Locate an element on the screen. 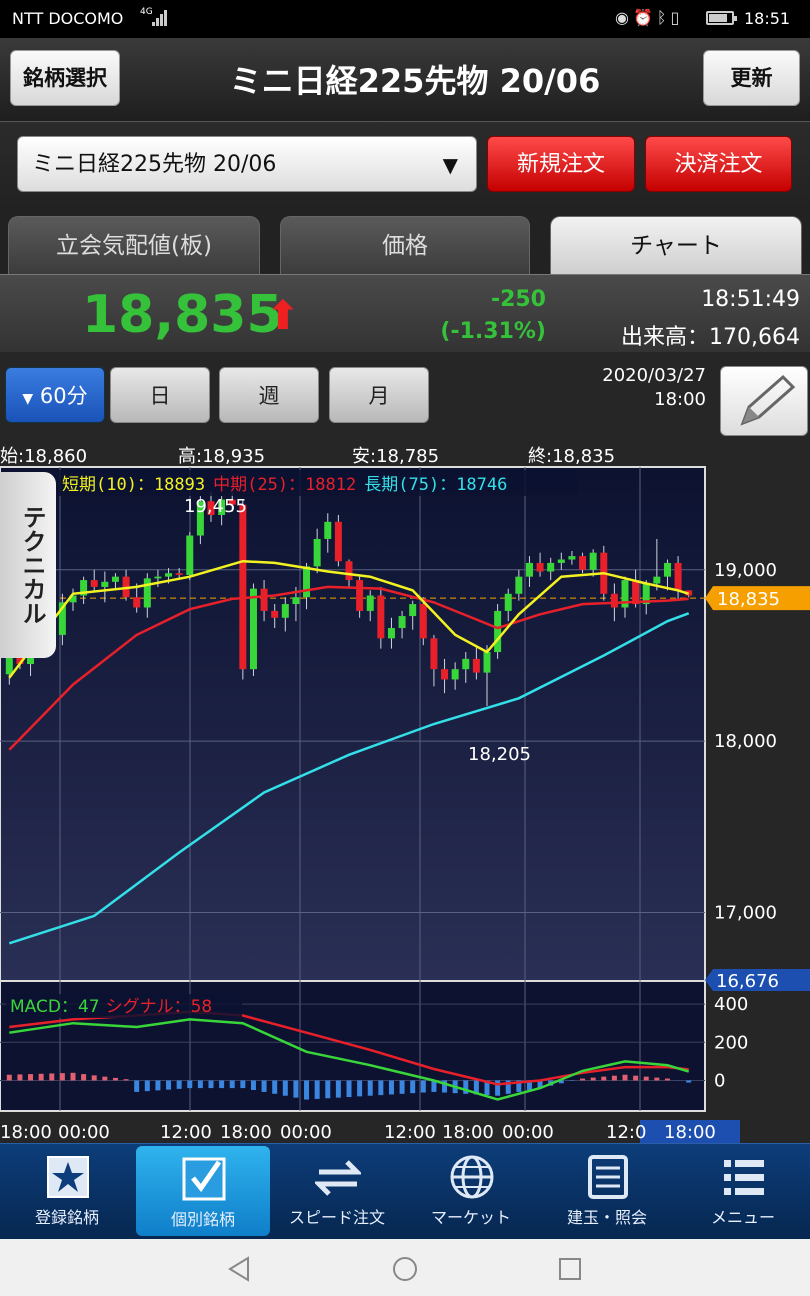  nav-individual-stock-label: 個別銘柄 is located at coordinates (202, 1219).